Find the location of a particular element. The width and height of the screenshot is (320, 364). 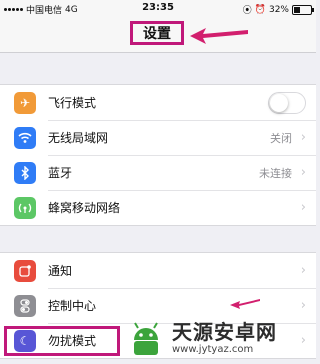

airplane-icon: ✈ is located at coordinates (25, 102).